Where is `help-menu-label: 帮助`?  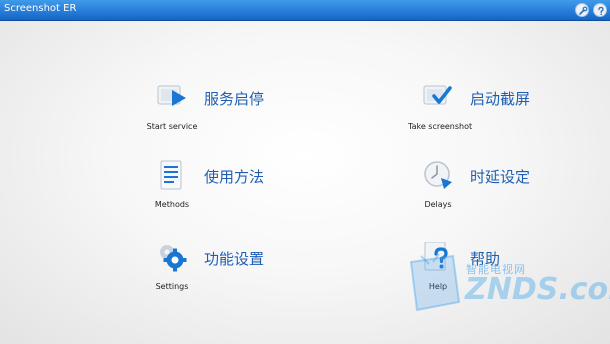
help-menu-label: 帮助 is located at coordinates (485, 259).